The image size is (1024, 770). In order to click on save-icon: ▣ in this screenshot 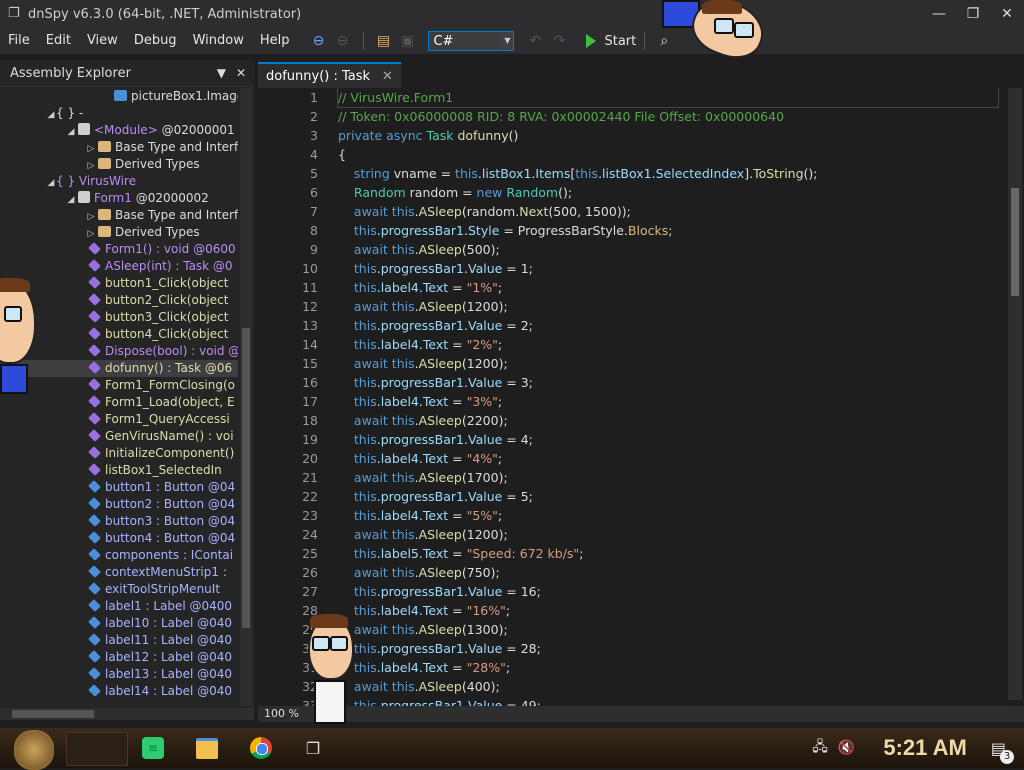, I will do `click(407, 41)`.